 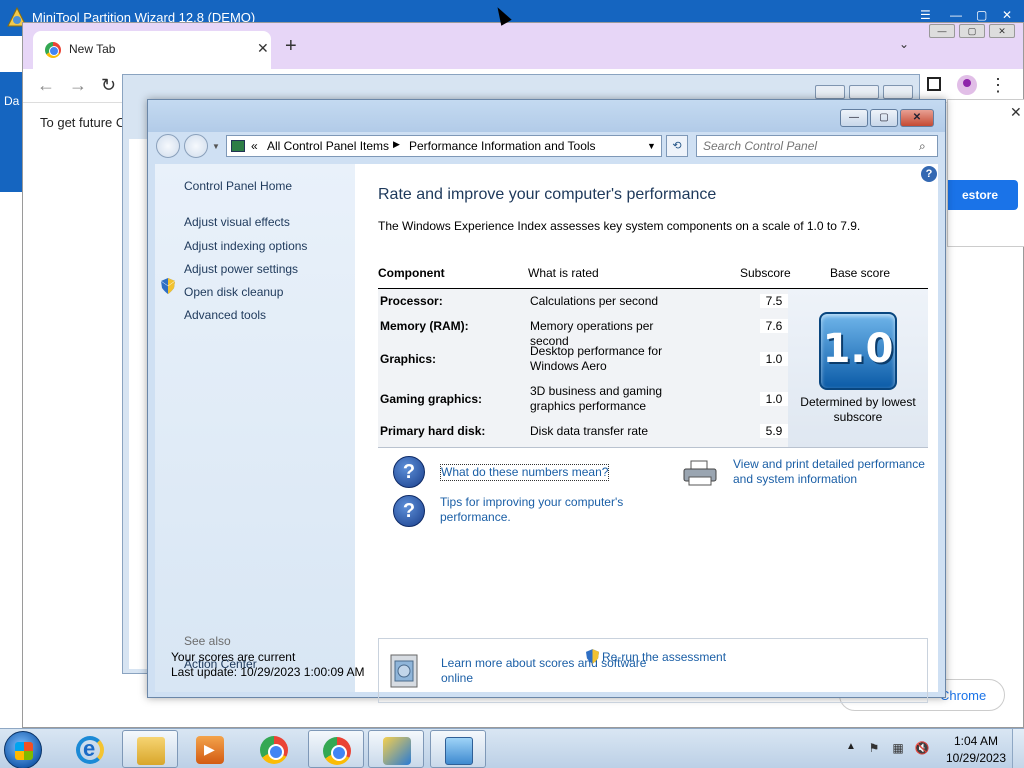 What do you see at coordinates (904, 44) in the screenshot?
I see `chrome-tab-search-icon: ⌄` at bounding box center [904, 44].